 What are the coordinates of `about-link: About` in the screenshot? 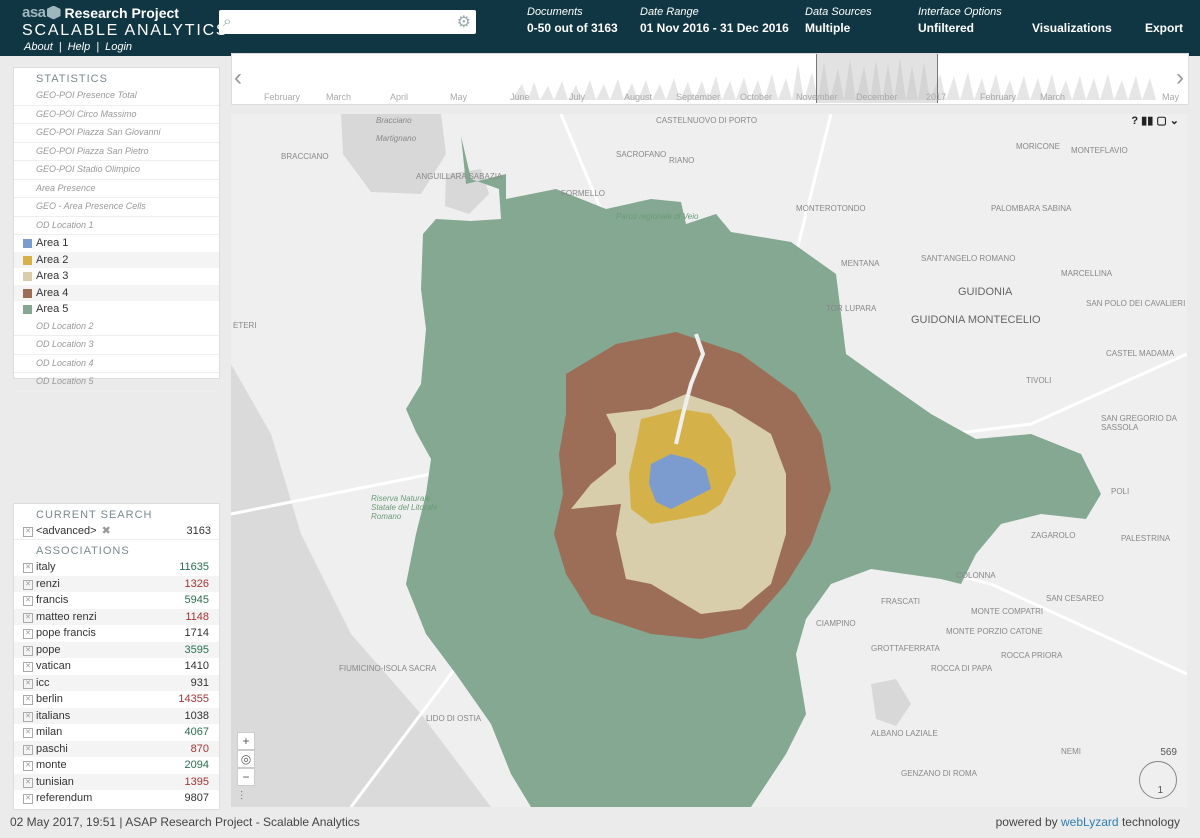 It's located at (38, 47).